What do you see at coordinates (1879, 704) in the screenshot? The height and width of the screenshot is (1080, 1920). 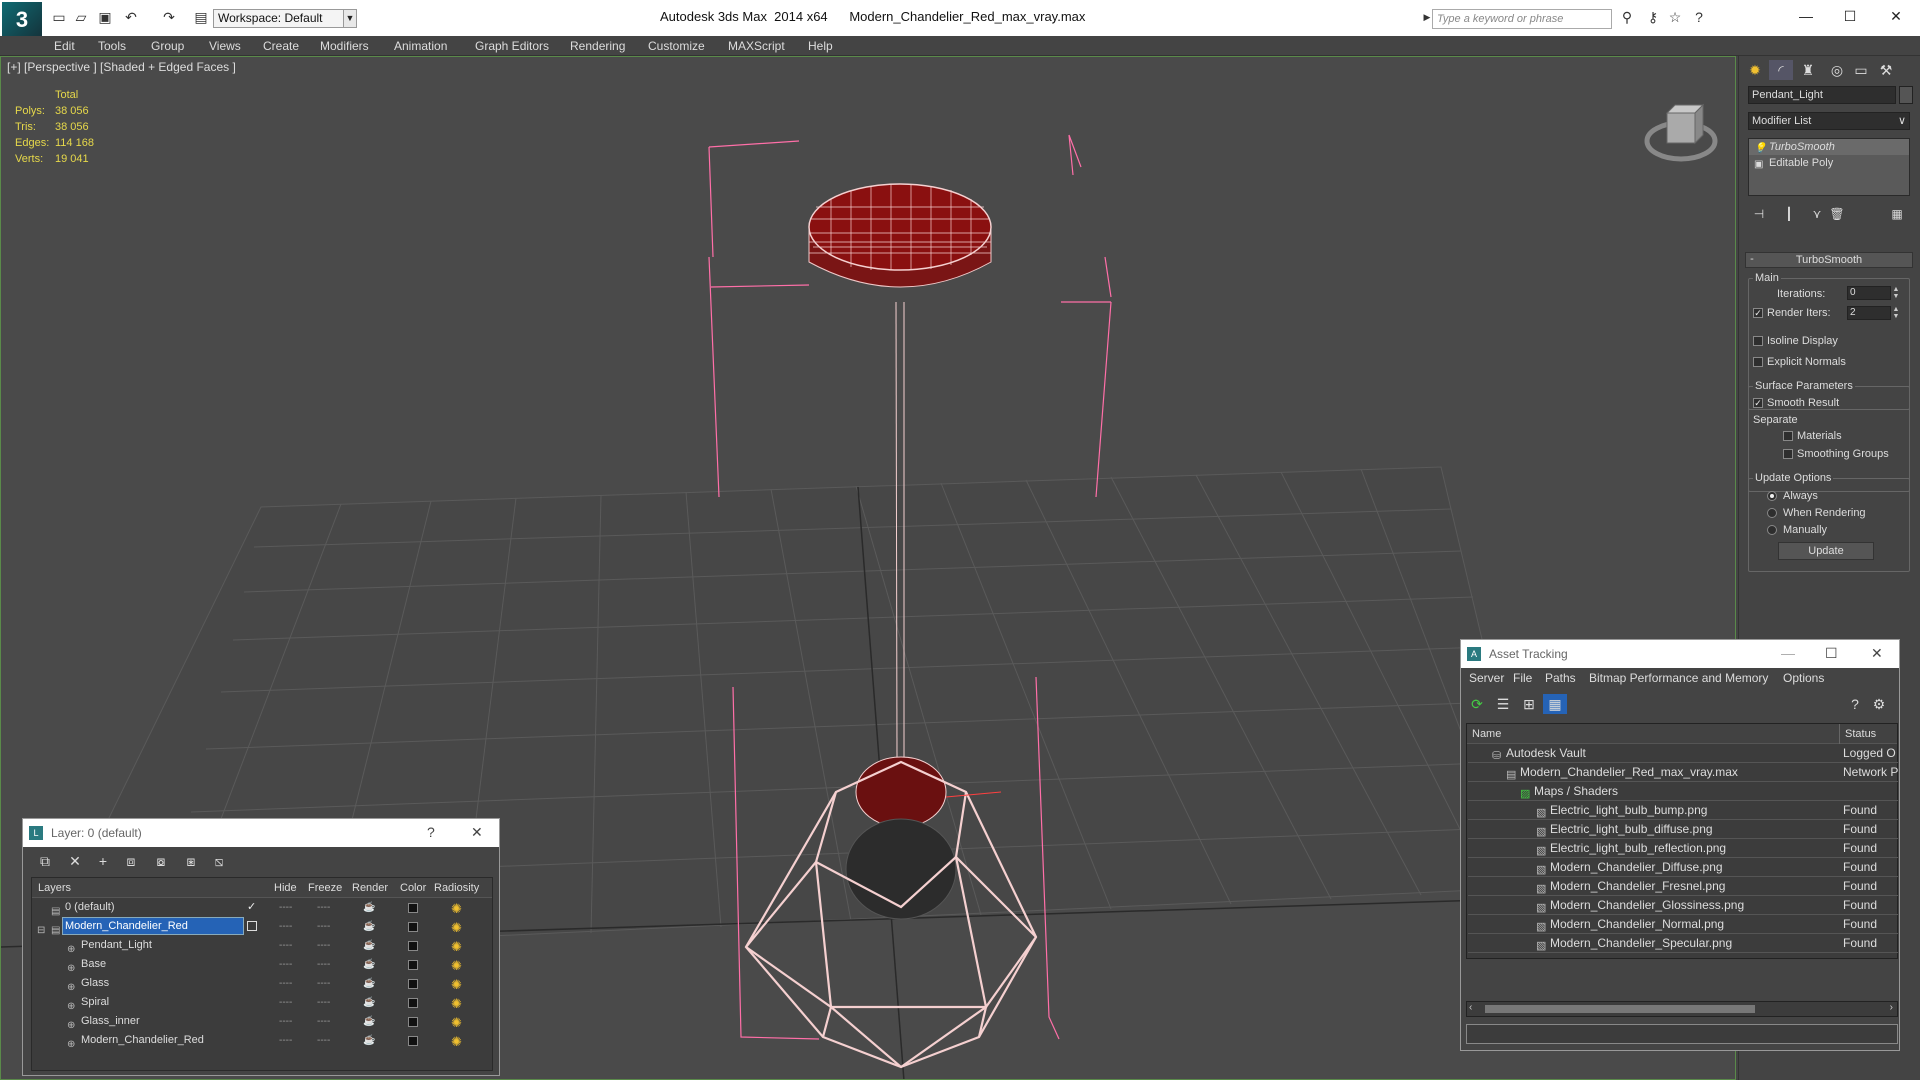 I see `settings-icon: ⚙` at bounding box center [1879, 704].